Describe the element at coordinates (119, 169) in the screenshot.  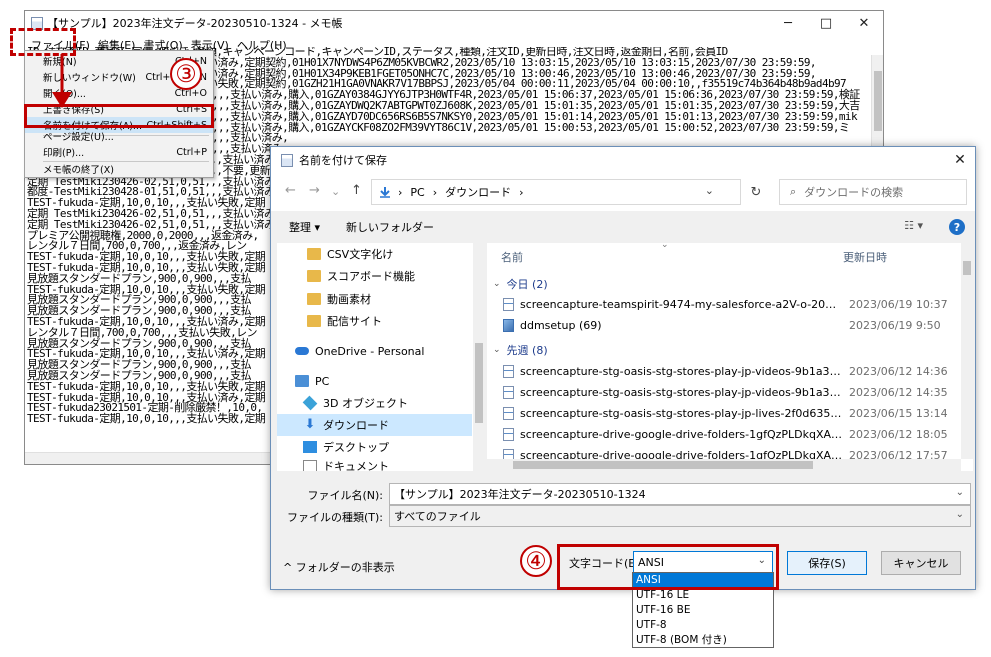
I see `menu-item-exit: メモ帳の終了(X)` at that location.